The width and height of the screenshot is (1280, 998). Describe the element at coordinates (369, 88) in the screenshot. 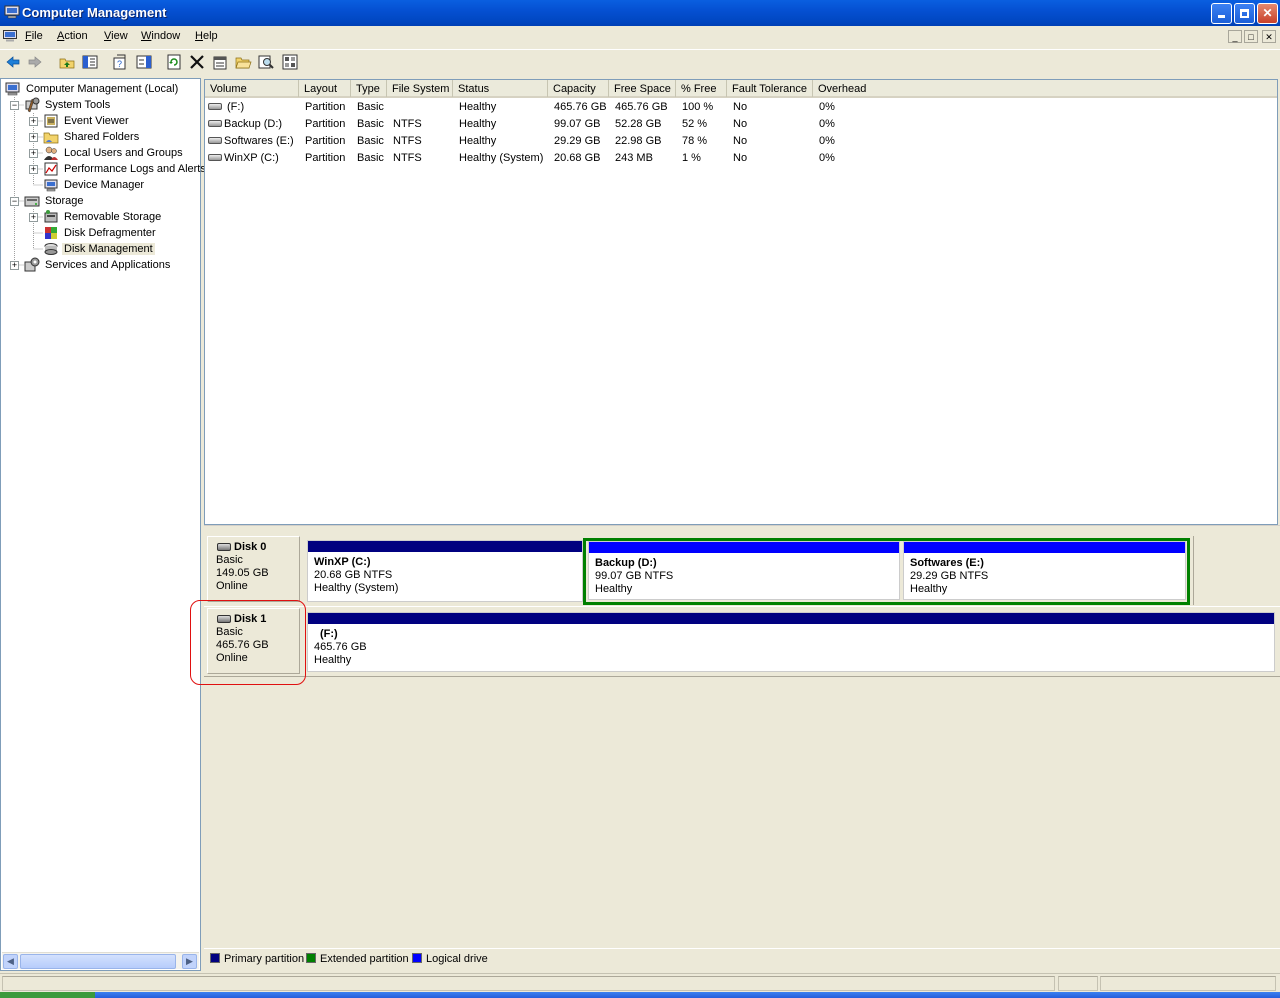

I see `column-header-type: Type` at that location.